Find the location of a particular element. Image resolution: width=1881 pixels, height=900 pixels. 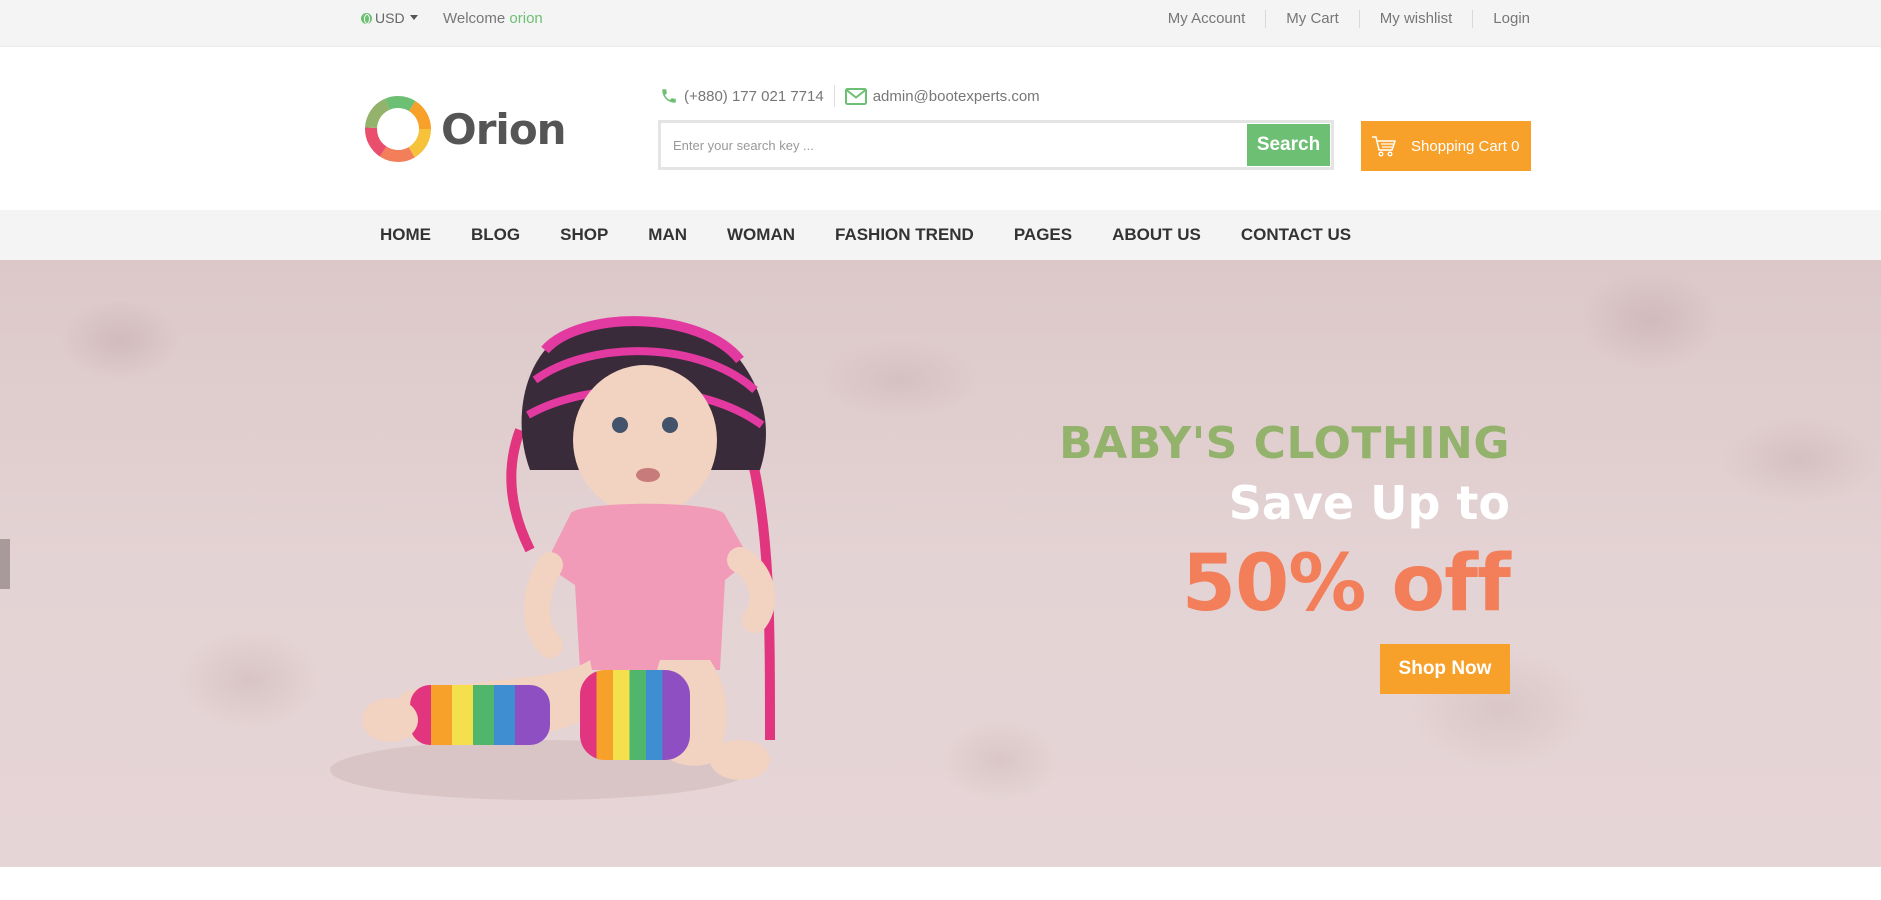

logo-text: Orion is located at coordinates (504, 129).